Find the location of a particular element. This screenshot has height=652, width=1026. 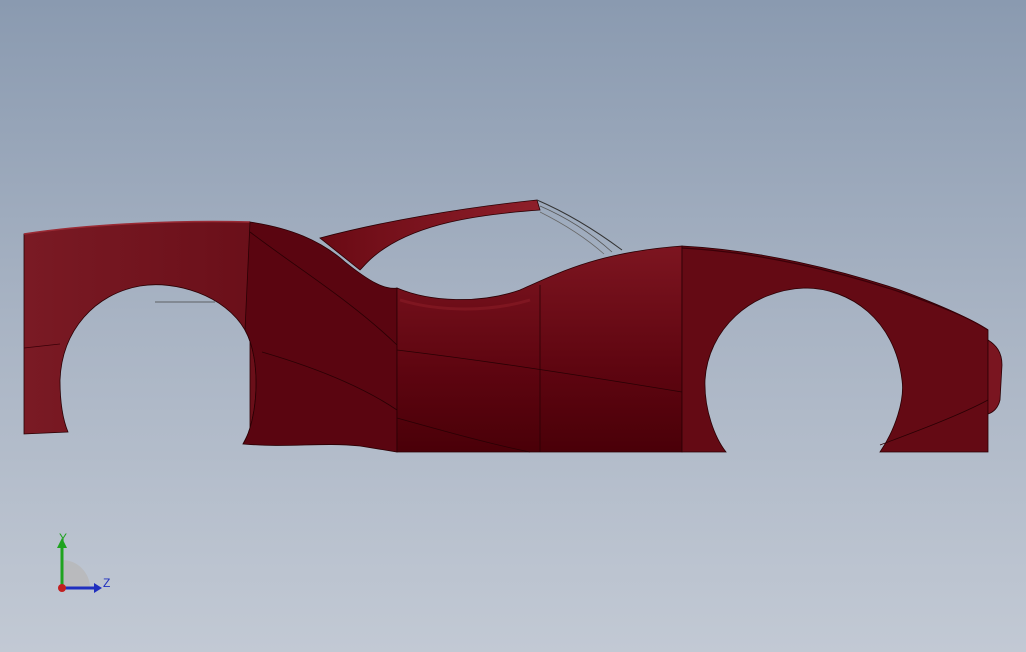

cabin-side-panel is located at coordinates (539, 349).